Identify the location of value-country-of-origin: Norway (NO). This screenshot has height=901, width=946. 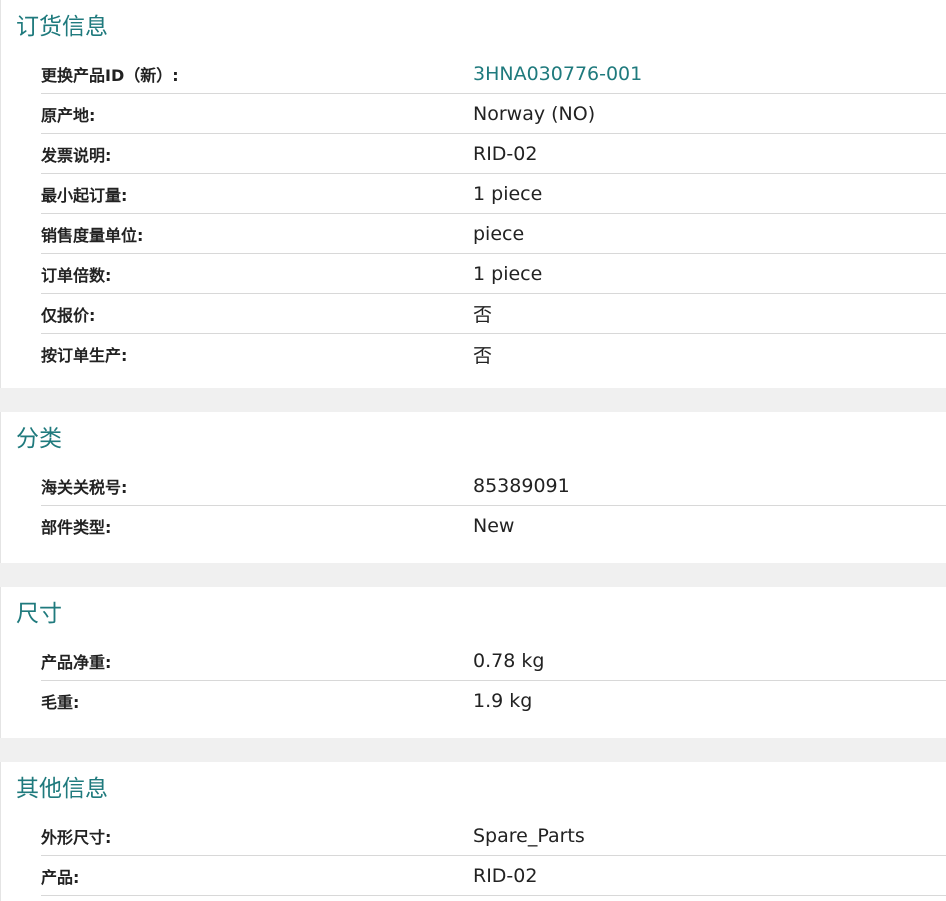
(534, 113).